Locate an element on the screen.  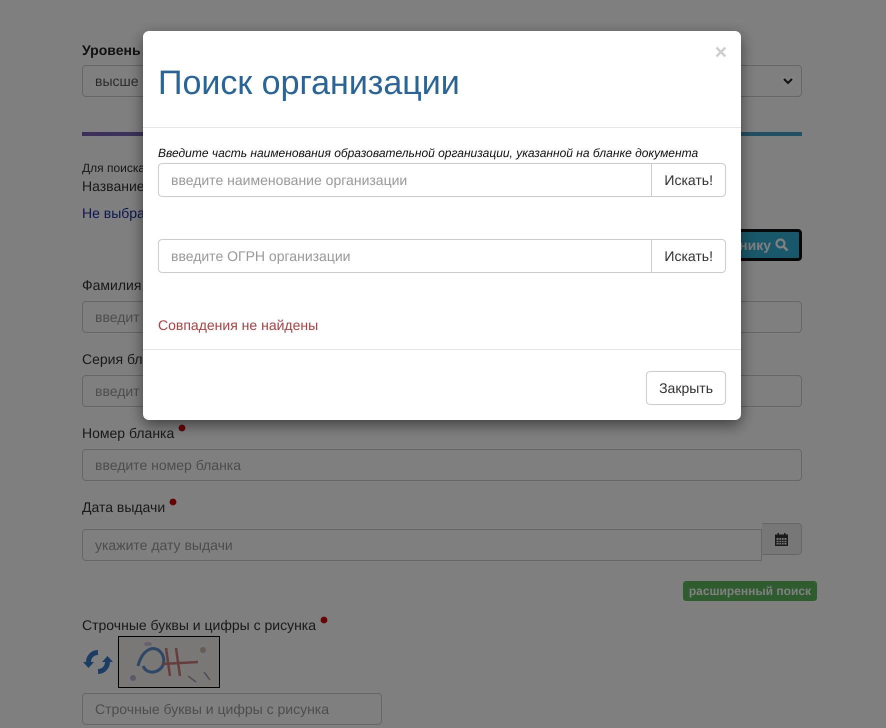
modal-title: Поиск организации is located at coordinates (309, 83).